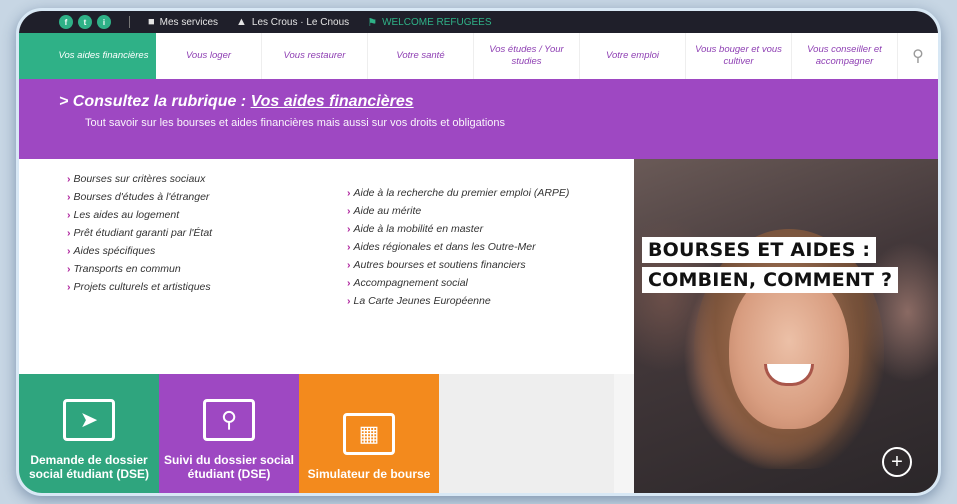 The width and height of the screenshot is (957, 504). Describe the element at coordinates (66, 22) in the screenshot. I see `facebook-icon: f` at that location.